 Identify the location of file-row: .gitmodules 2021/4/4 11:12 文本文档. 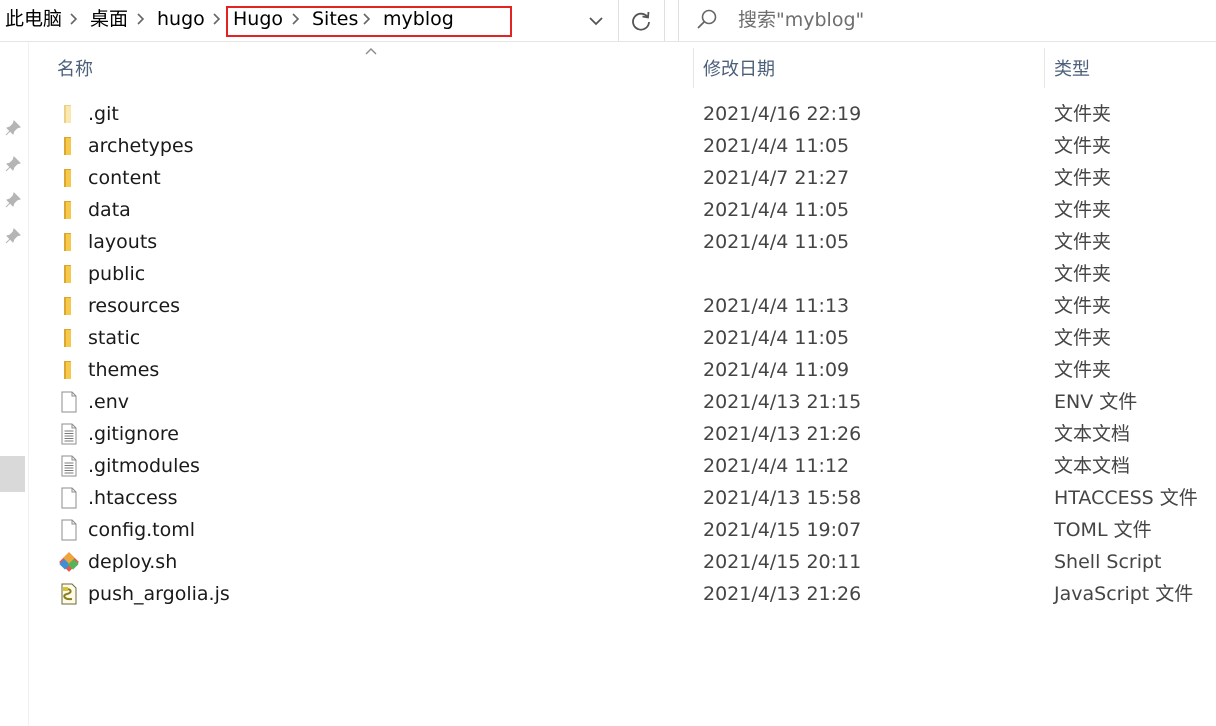
(630, 466).